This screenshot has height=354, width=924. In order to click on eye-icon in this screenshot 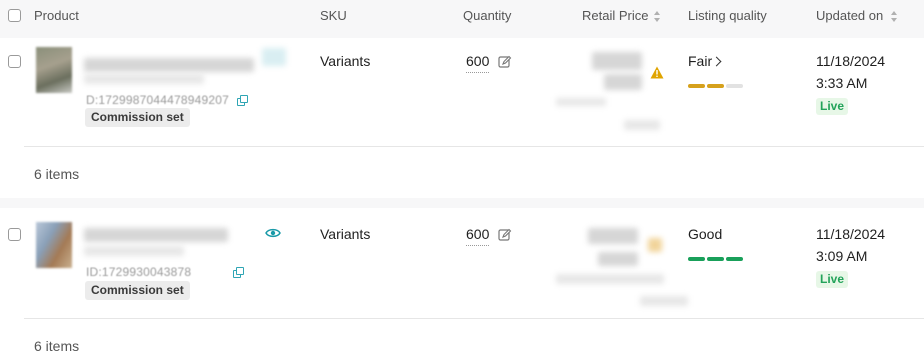, I will do `click(273, 233)`.